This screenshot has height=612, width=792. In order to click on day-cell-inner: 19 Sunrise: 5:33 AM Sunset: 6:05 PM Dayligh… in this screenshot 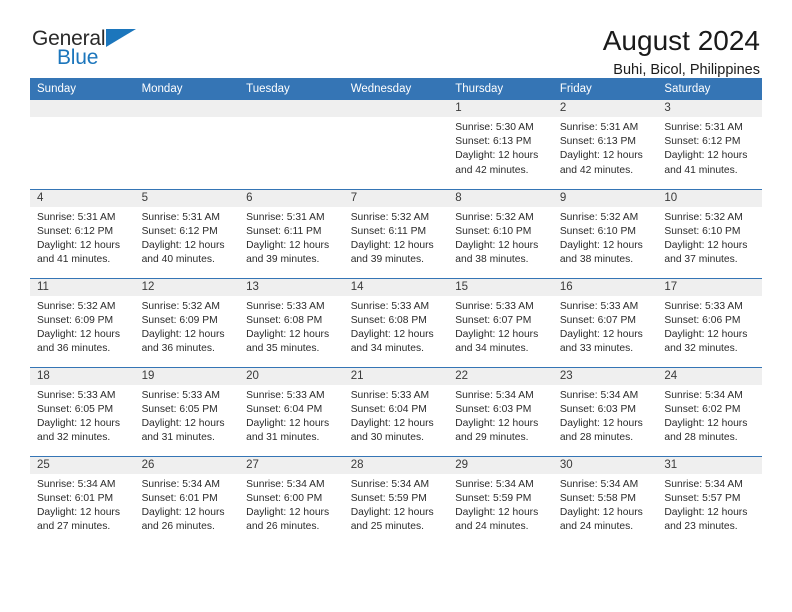, I will do `click(187, 411)`.